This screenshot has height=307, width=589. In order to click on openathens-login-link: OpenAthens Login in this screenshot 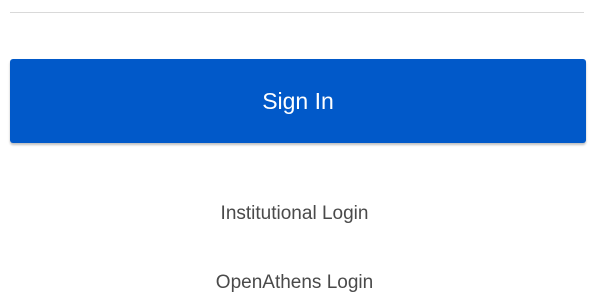, I will do `click(294, 283)`.